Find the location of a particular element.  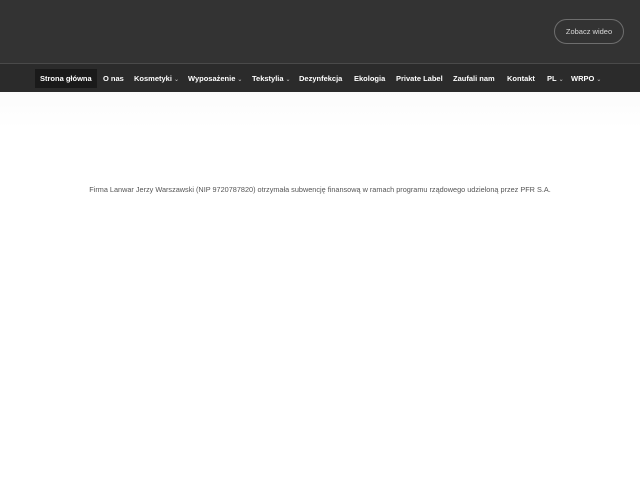

nav-item-label: O nas is located at coordinates (113, 78).